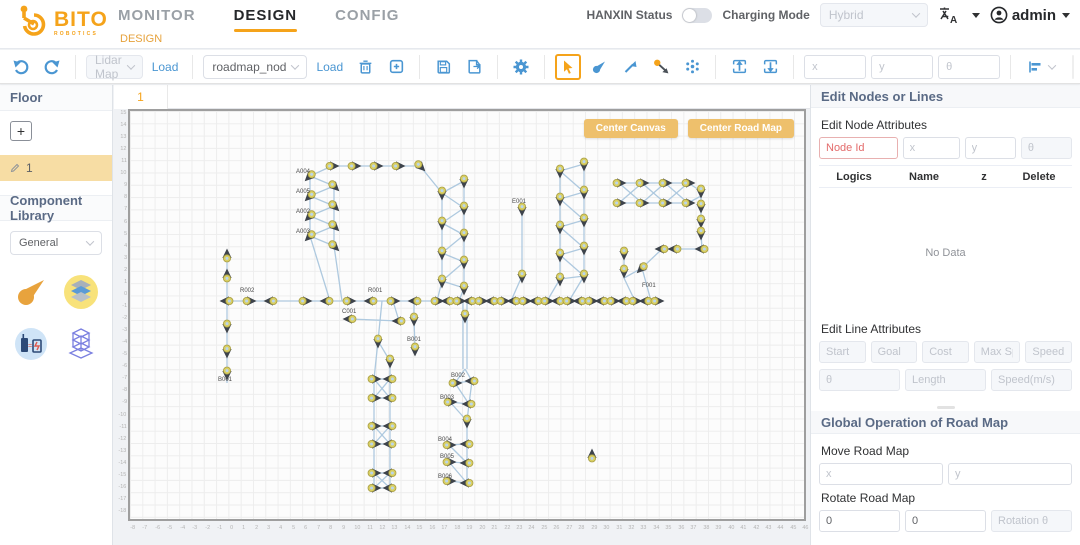 This screenshot has width=1080, height=545. What do you see at coordinates (990, 148) in the screenshot?
I see `node-y-input` at bounding box center [990, 148].